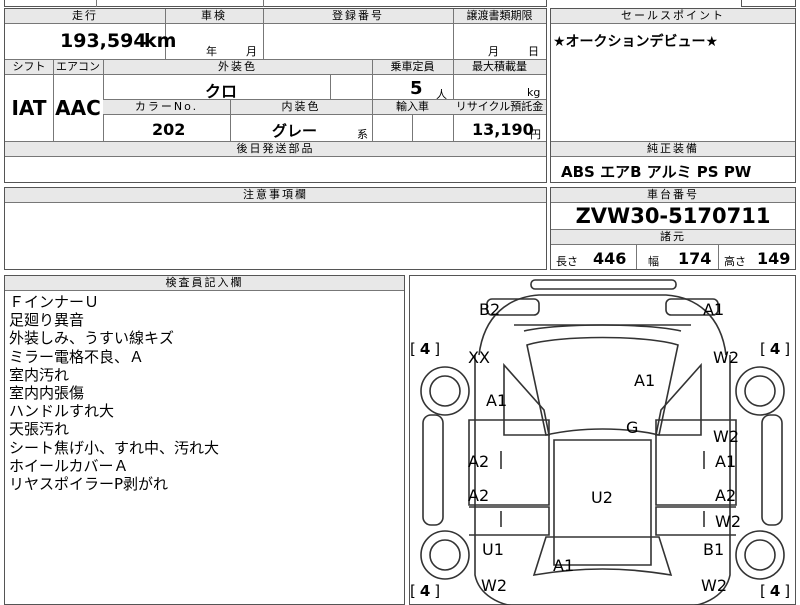  I want to click on interior-color-suffix: 系, so click(362, 134).